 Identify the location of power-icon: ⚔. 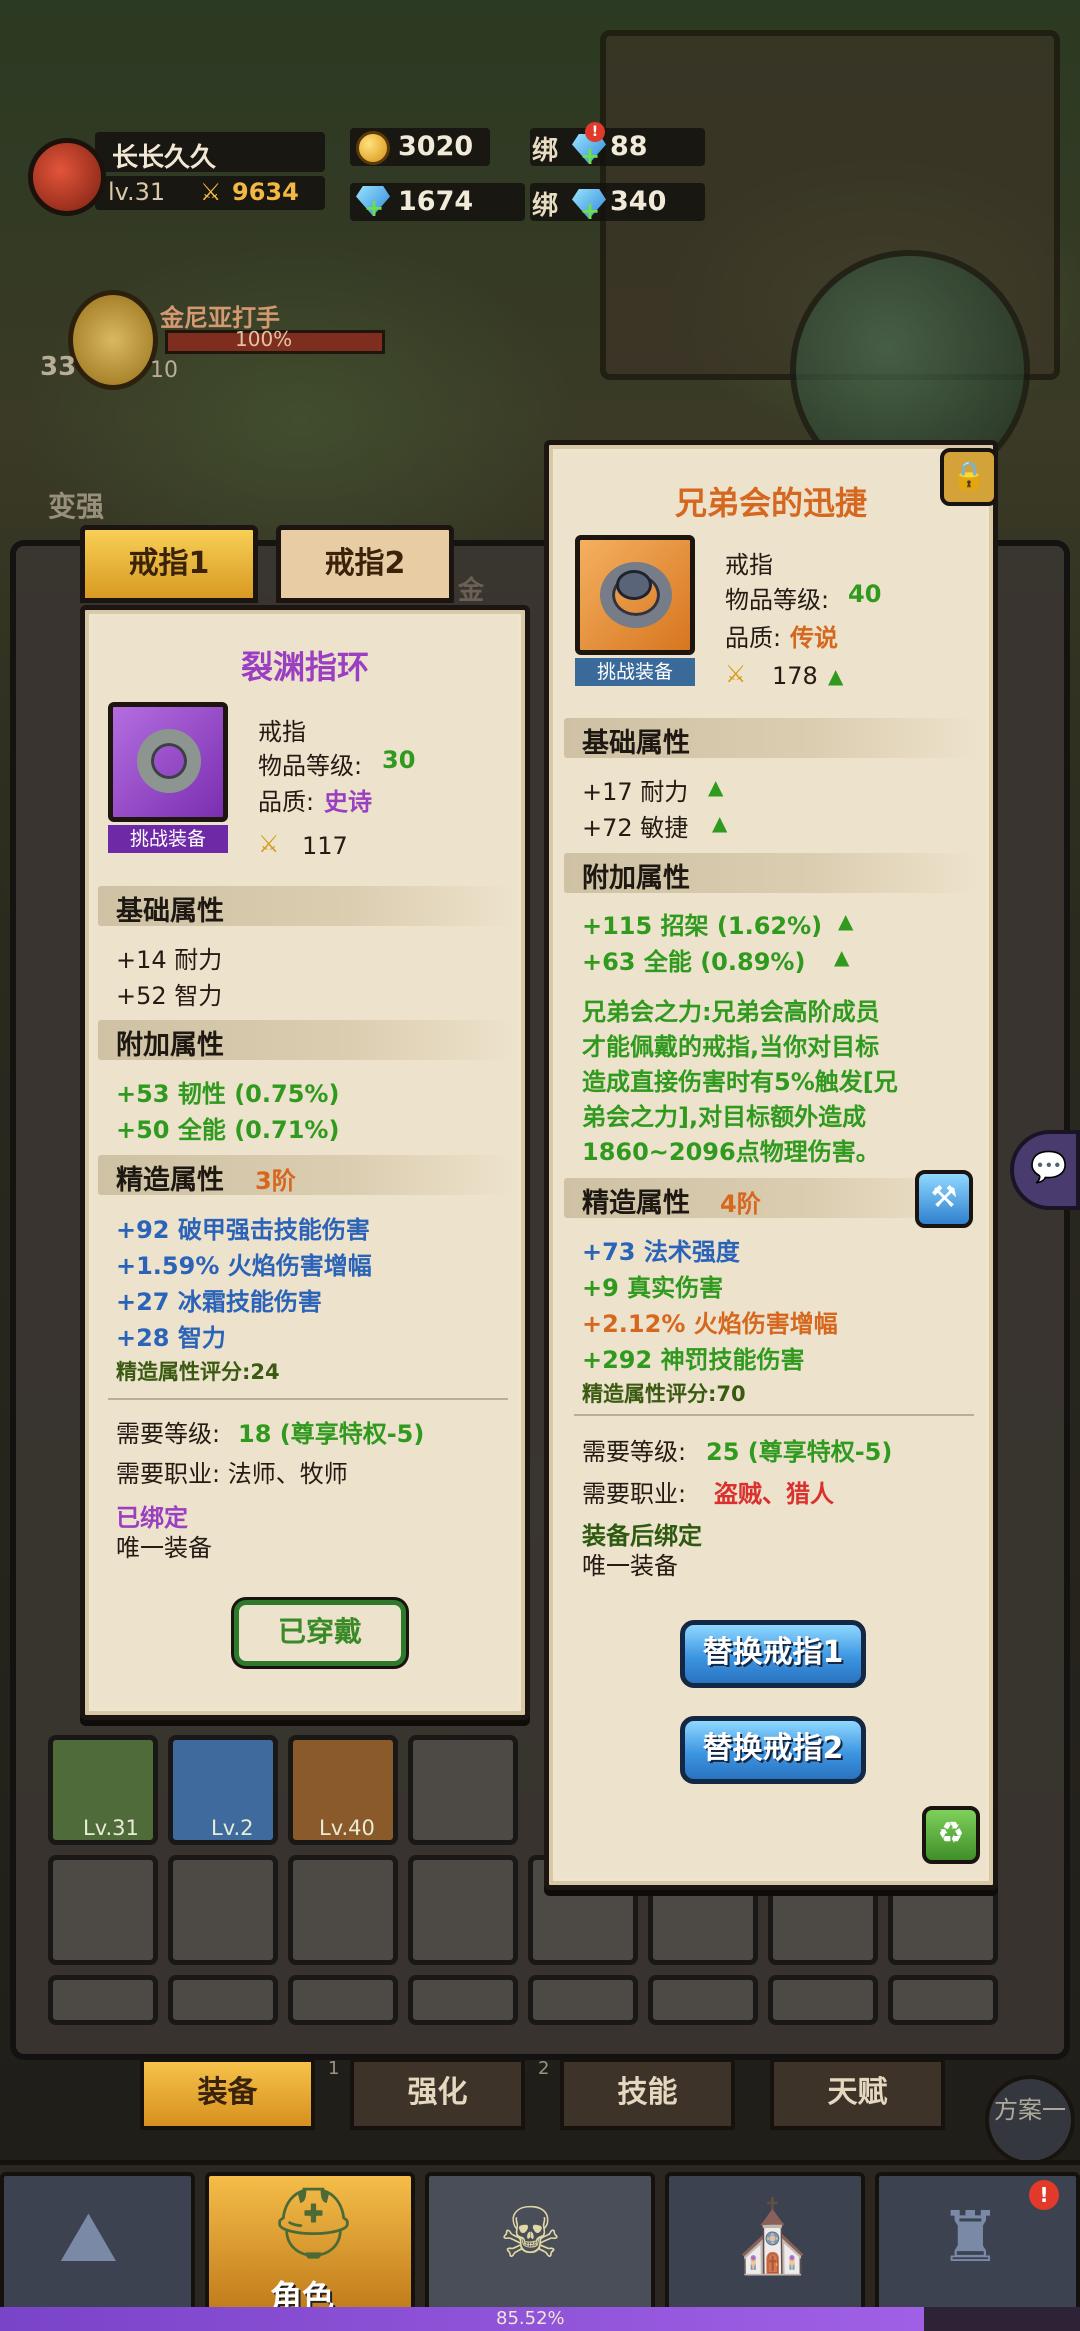
(211, 192).